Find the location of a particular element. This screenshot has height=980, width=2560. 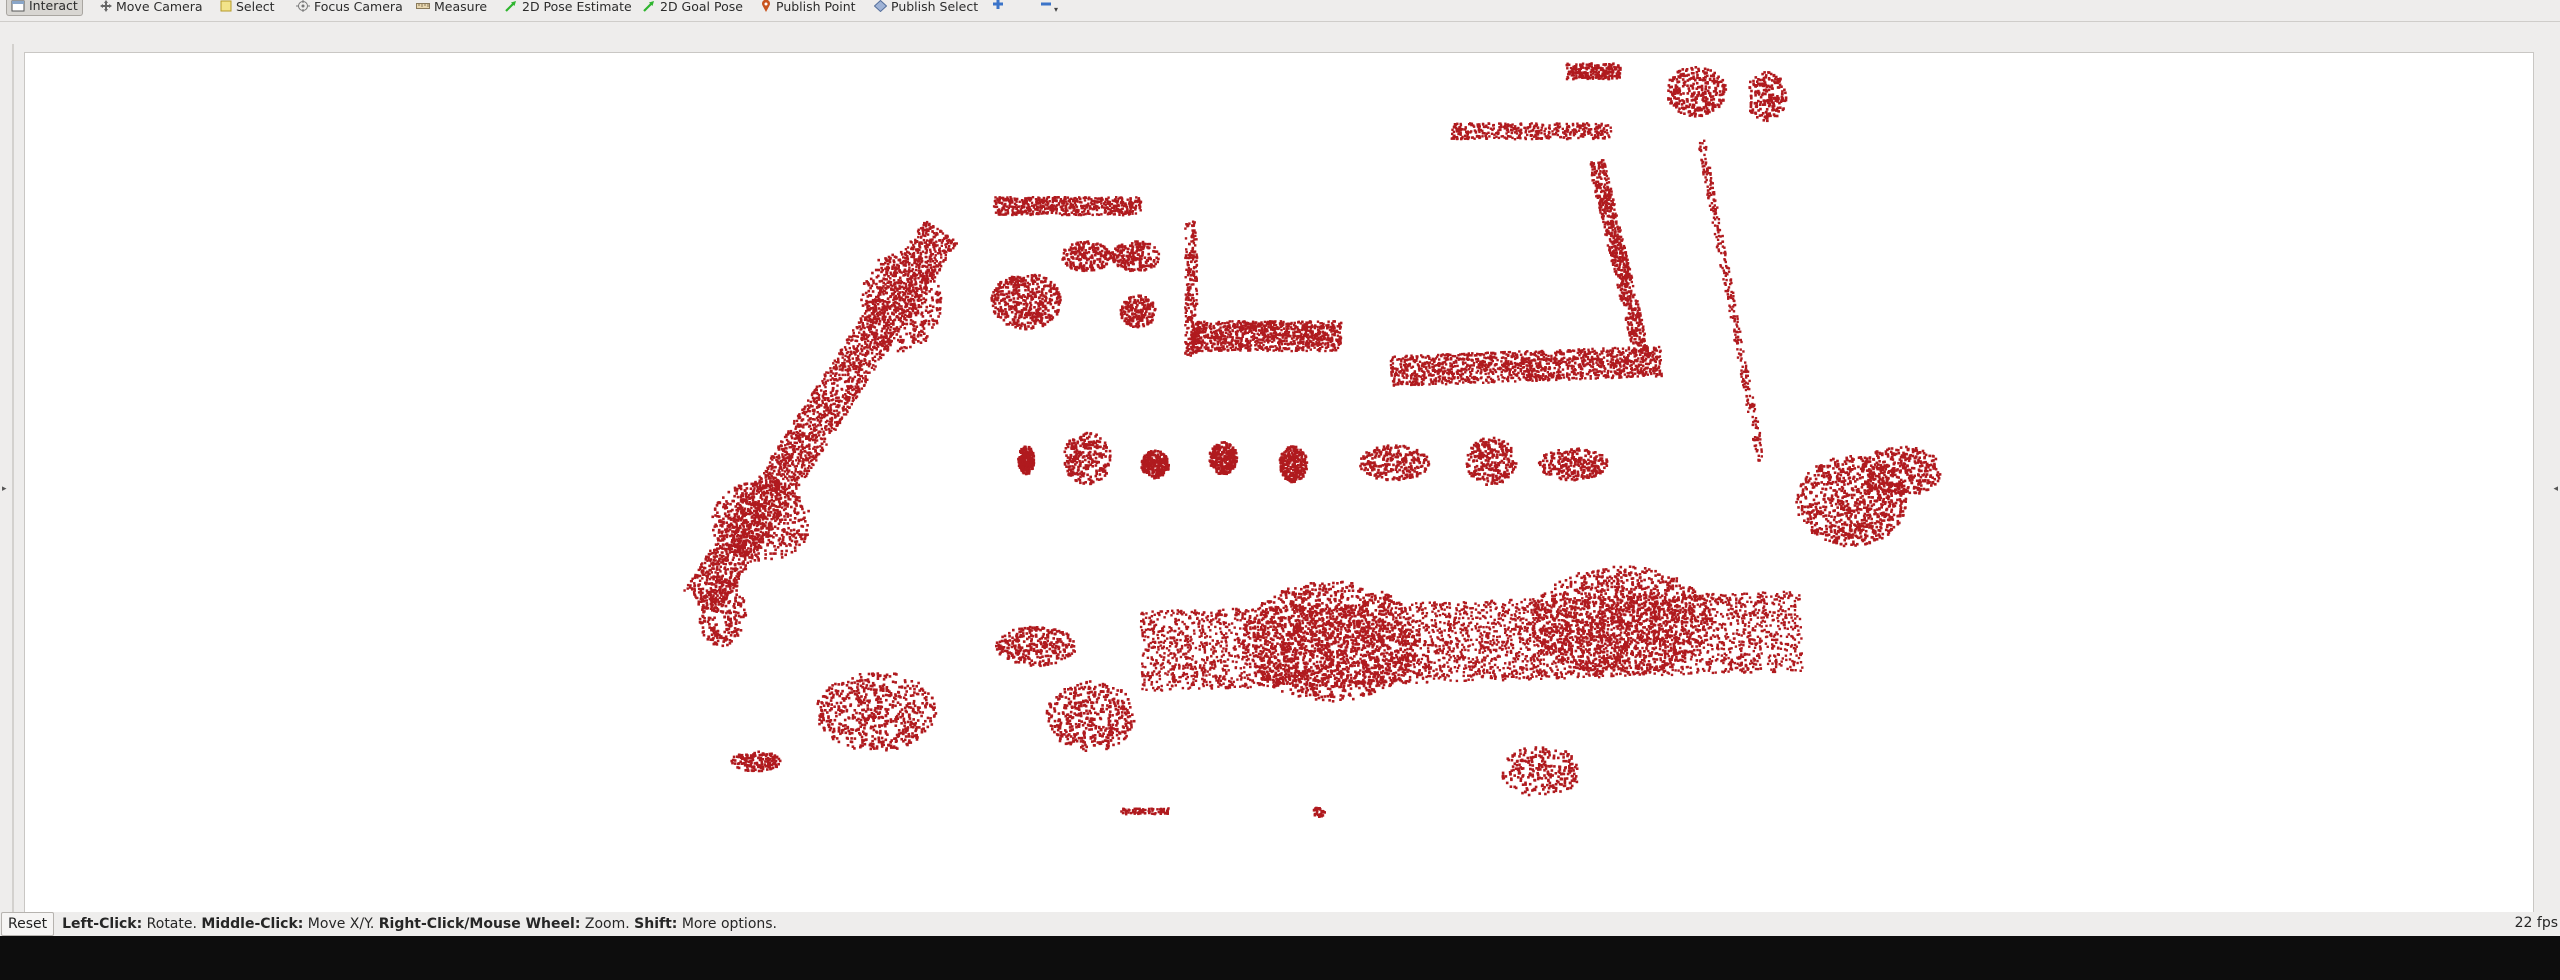

fps-counter: 22 fps is located at coordinates (2536, 923).